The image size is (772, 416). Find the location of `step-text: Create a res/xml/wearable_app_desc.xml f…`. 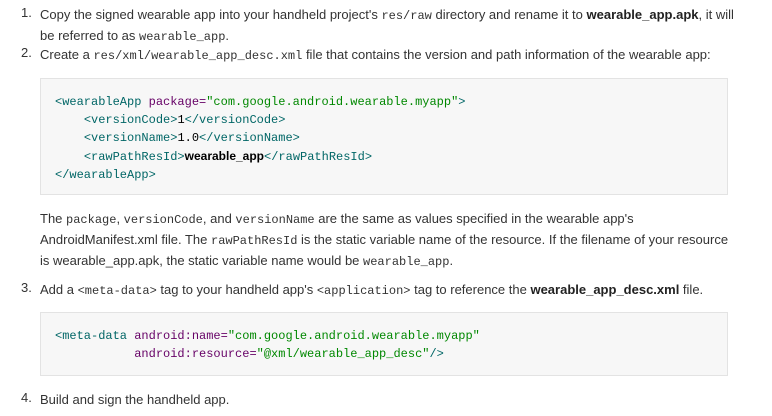

step-text: Create a res/xml/wearable_app_desc.xml f… is located at coordinates (375, 55).